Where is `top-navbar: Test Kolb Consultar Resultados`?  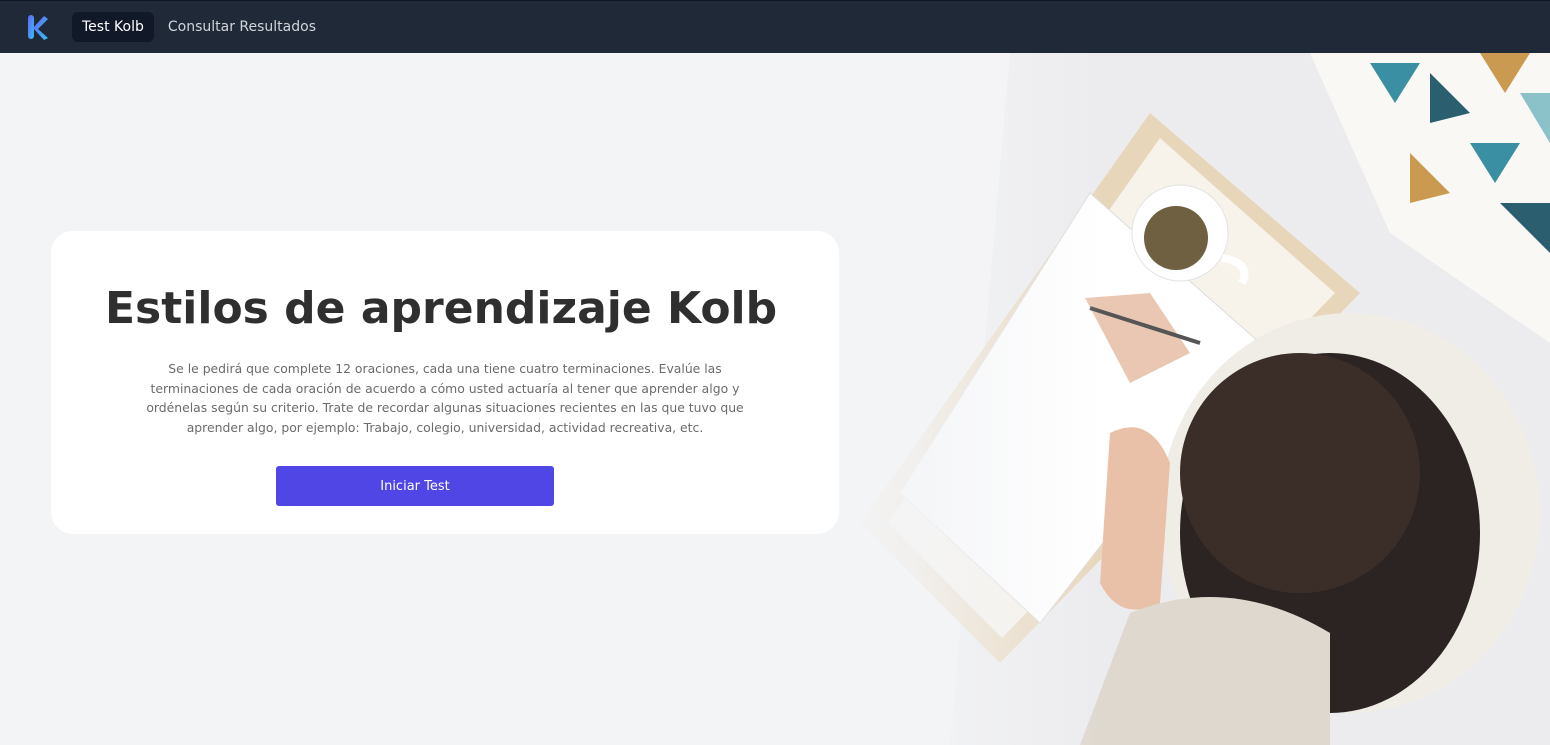
top-navbar: Test Kolb Consultar Resultados is located at coordinates (775, 26).